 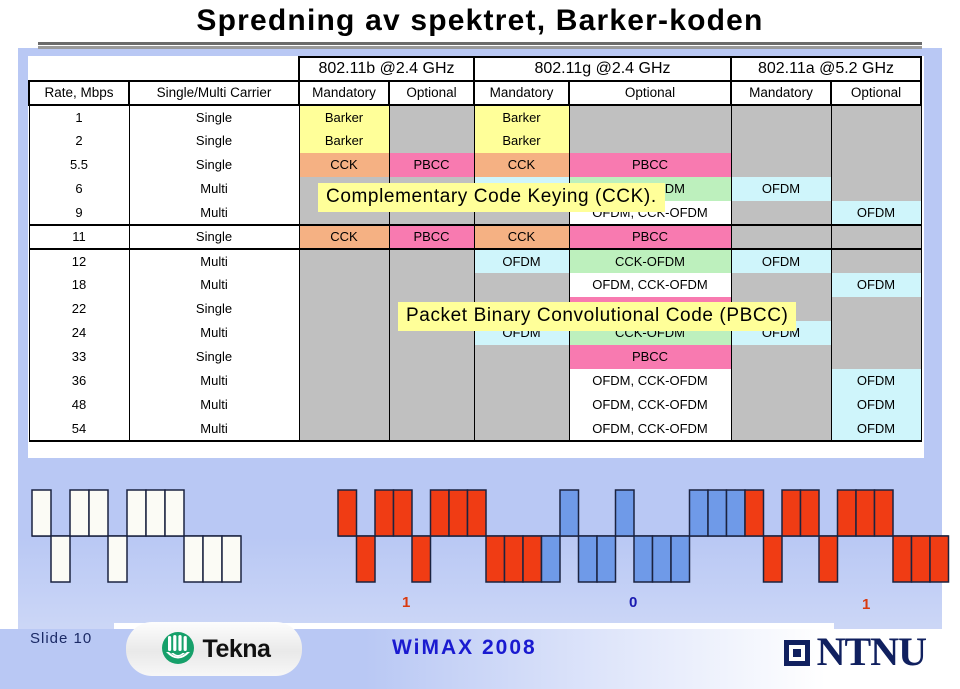 I want to click on cell-rate: 9, so click(x=79, y=213).